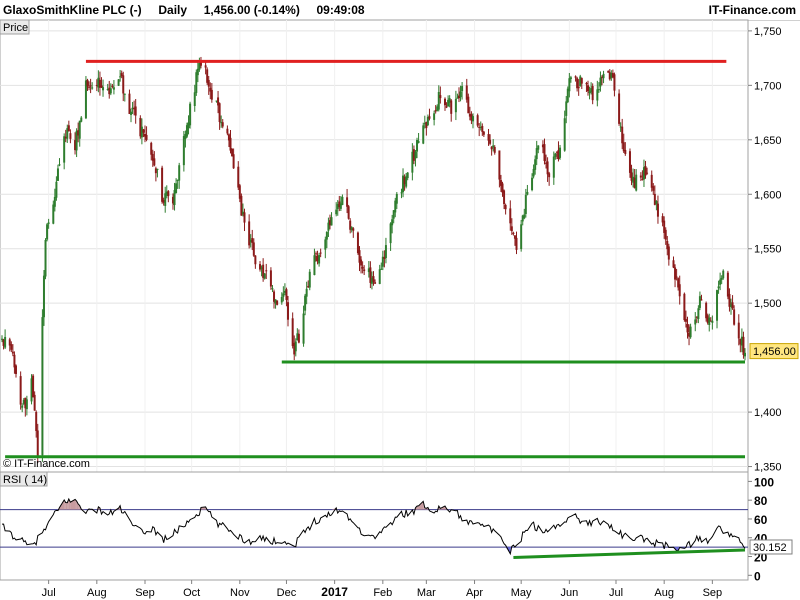  What do you see at coordinates (768, 141) in the screenshot?
I see `price-tick-label: 1,650` at bounding box center [768, 141].